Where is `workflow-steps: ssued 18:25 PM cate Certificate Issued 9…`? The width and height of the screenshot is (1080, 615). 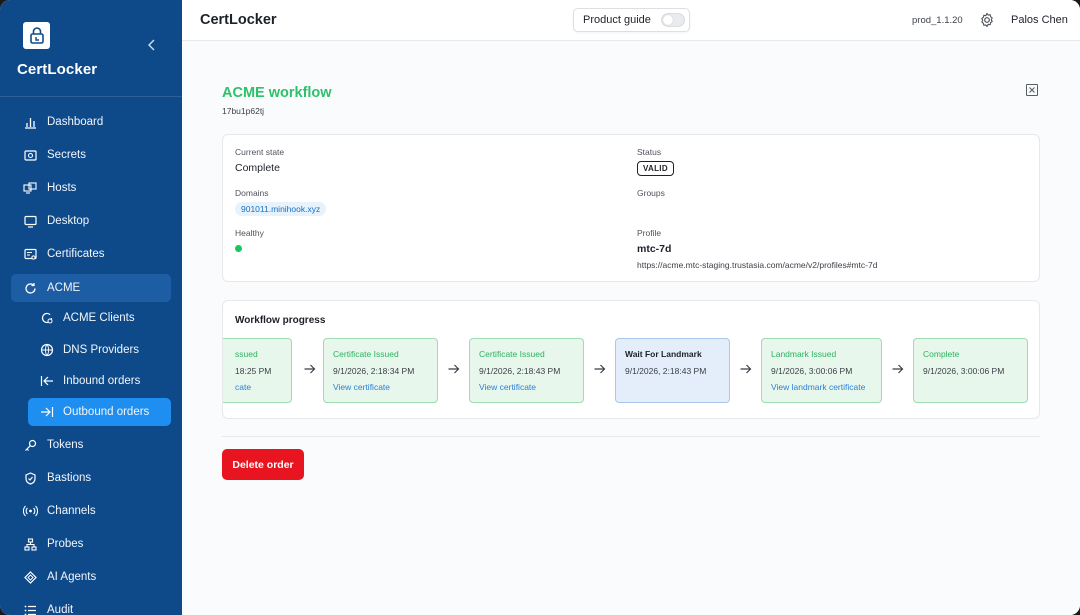
workflow-steps: ssued 18:25 PM cate Certificate Issued 9… is located at coordinates (631, 371).